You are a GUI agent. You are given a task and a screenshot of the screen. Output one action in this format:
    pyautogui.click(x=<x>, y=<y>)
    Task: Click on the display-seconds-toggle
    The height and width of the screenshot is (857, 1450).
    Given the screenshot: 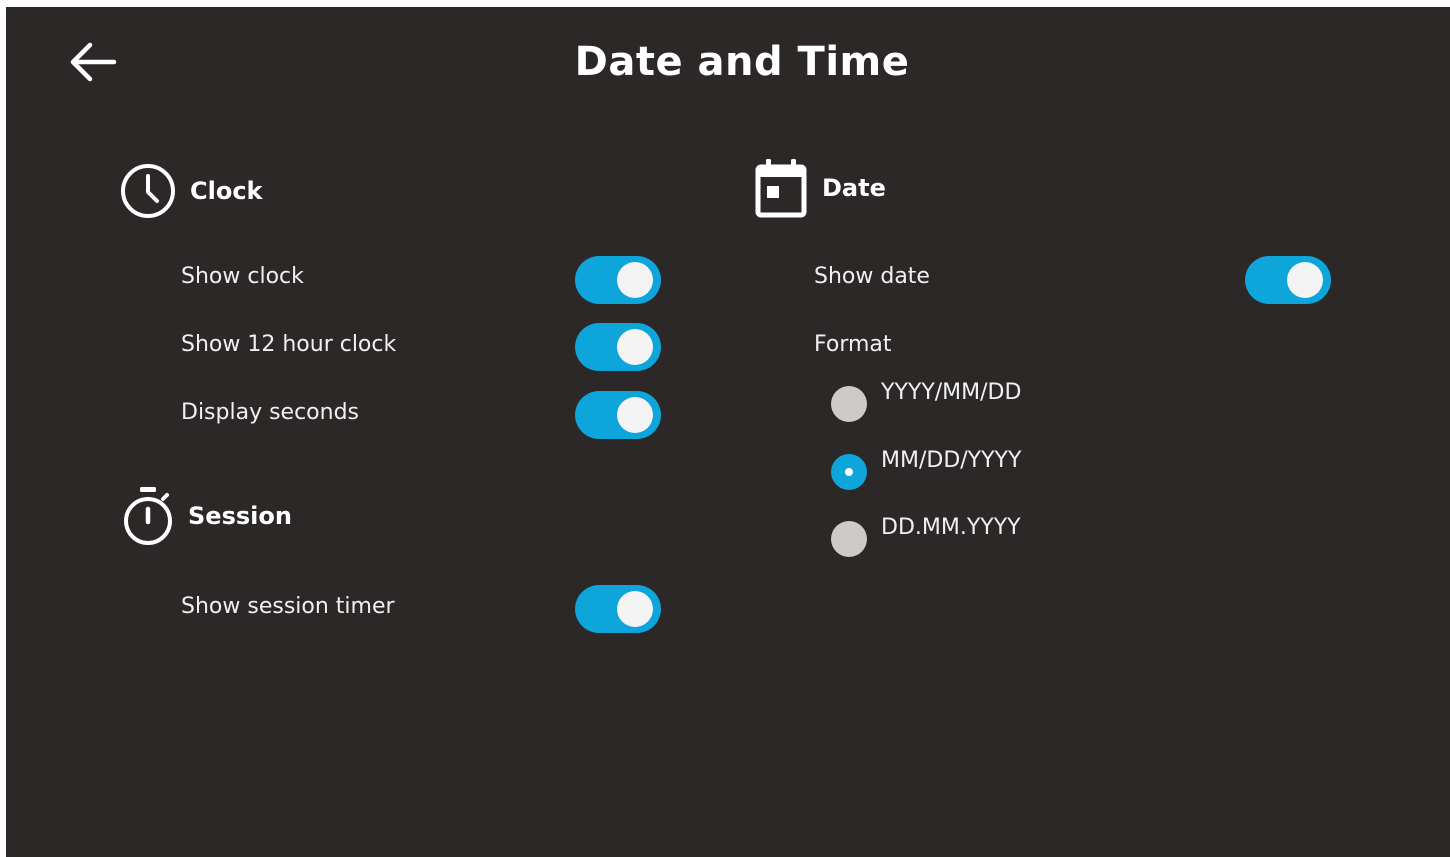 What is the action you would take?
    pyautogui.click(x=618, y=415)
    